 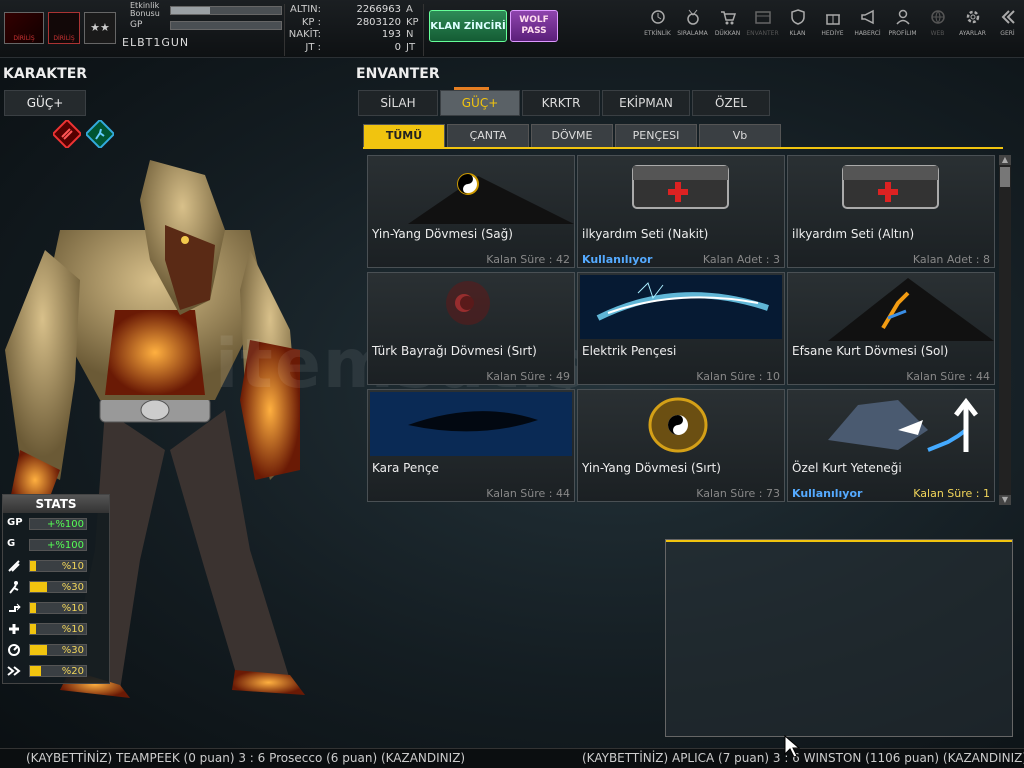 I want to click on tab-1: GÜÇ+, so click(x=480, y=103).